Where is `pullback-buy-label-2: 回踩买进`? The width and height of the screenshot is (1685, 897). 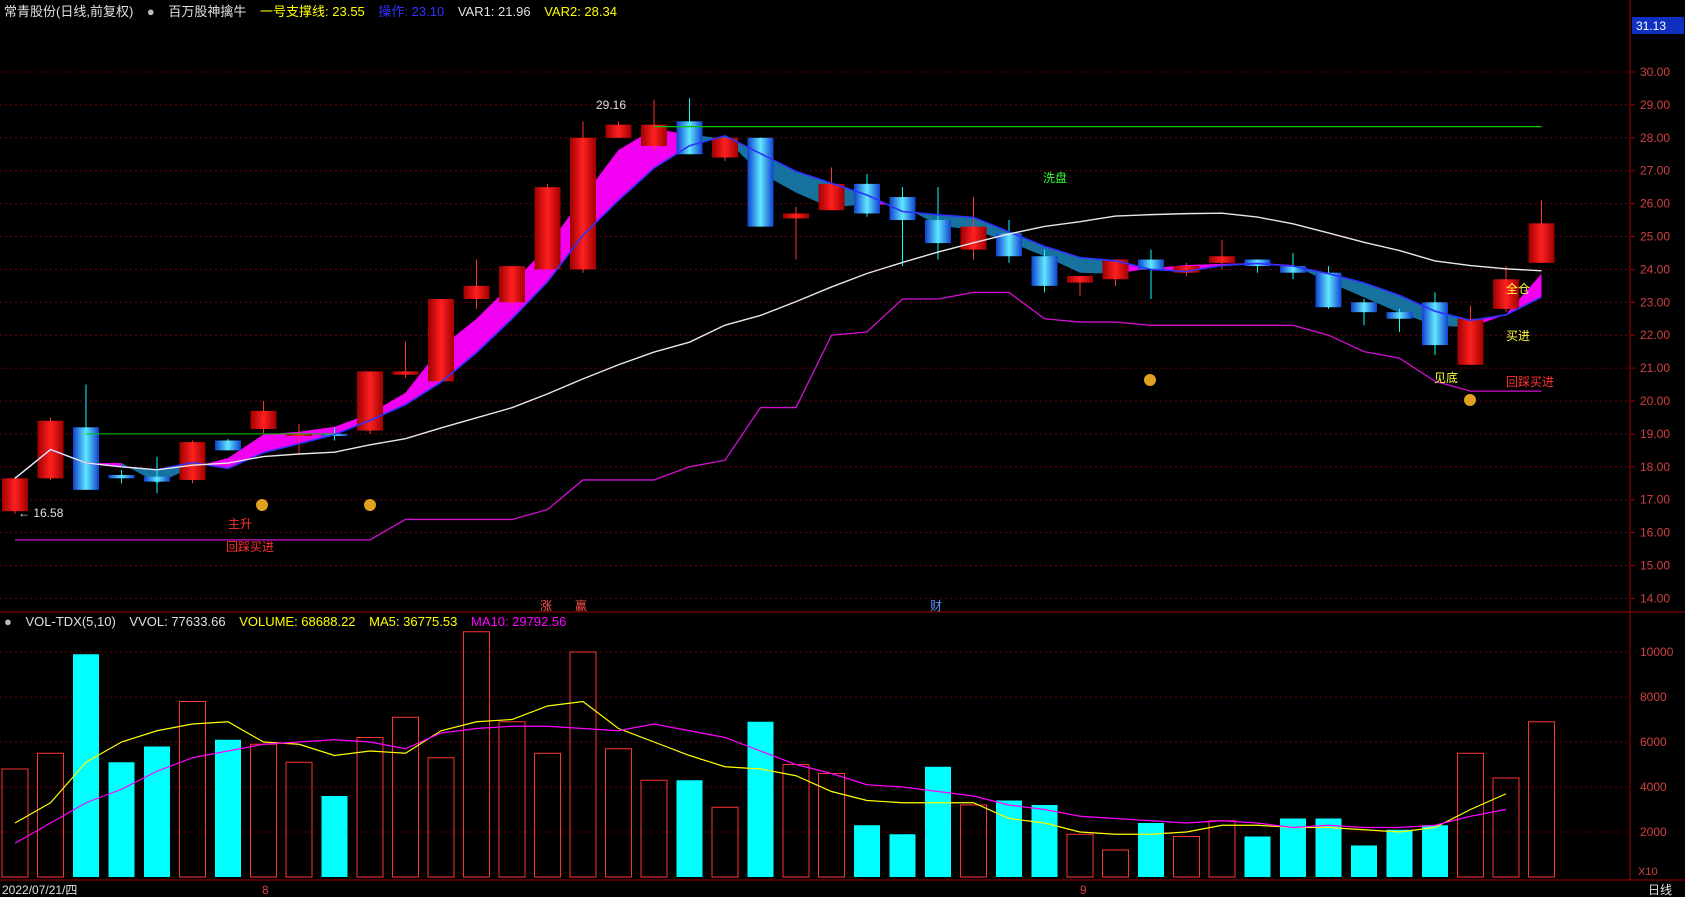
pullback-buy-label-2: 回踩买进 is located at coordinates (1530, 382).